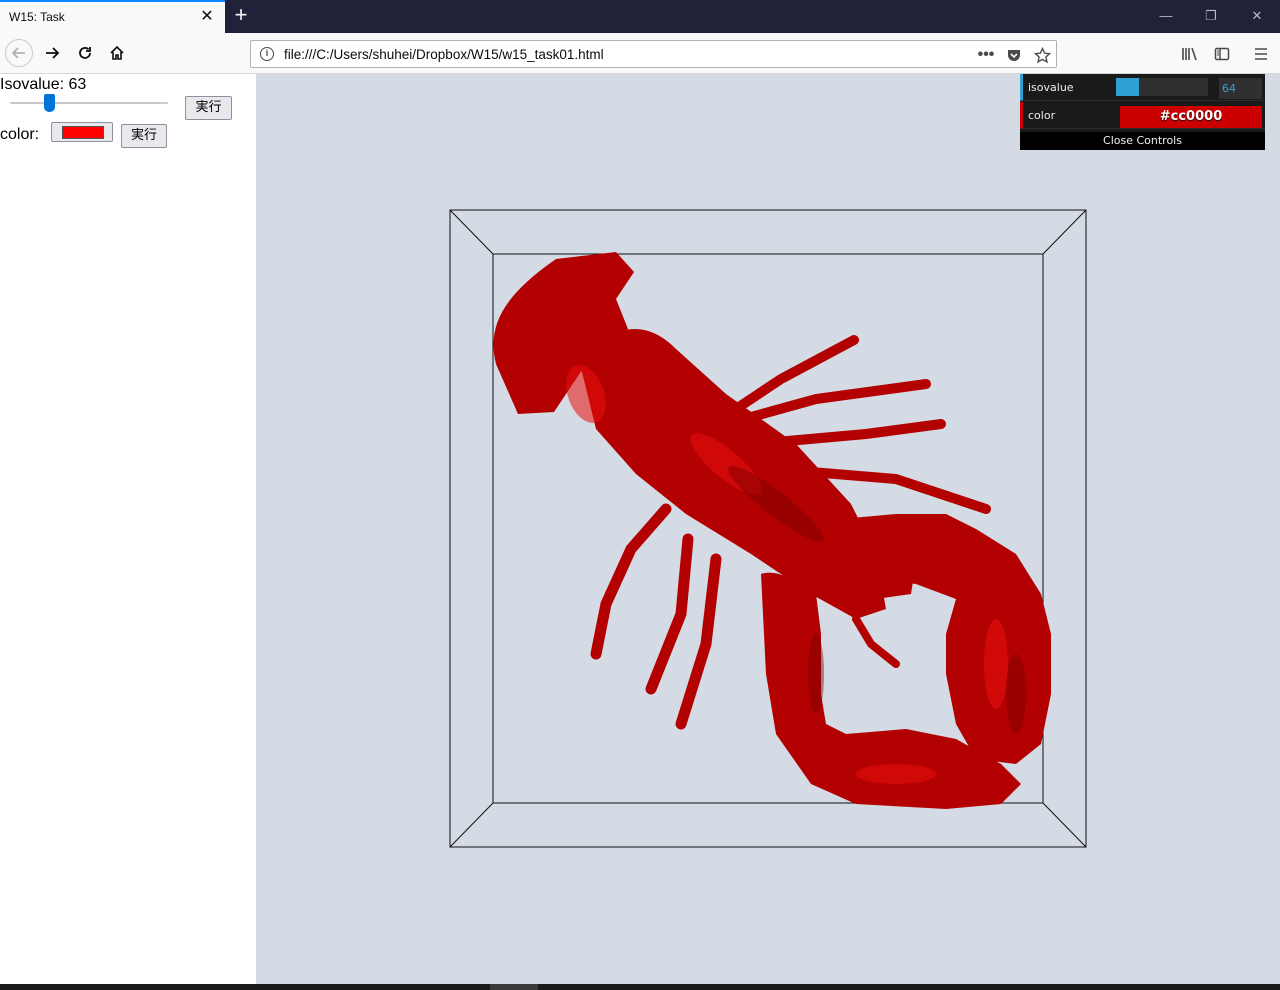  I want to click on color-run-button: 実行, so click(144, 136).